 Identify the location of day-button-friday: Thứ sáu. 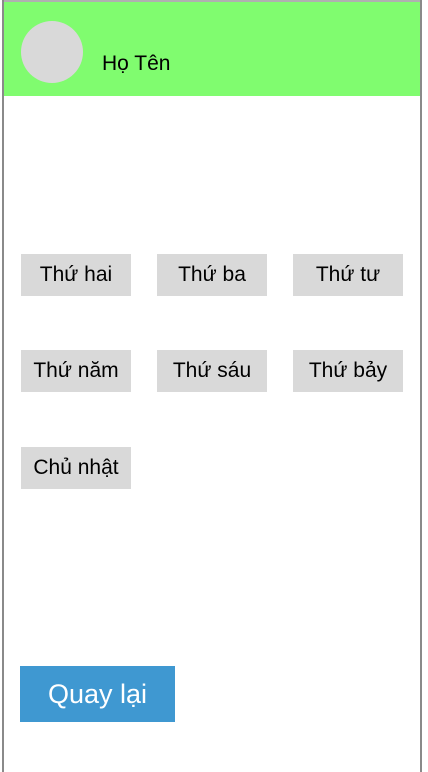
(212, 371).